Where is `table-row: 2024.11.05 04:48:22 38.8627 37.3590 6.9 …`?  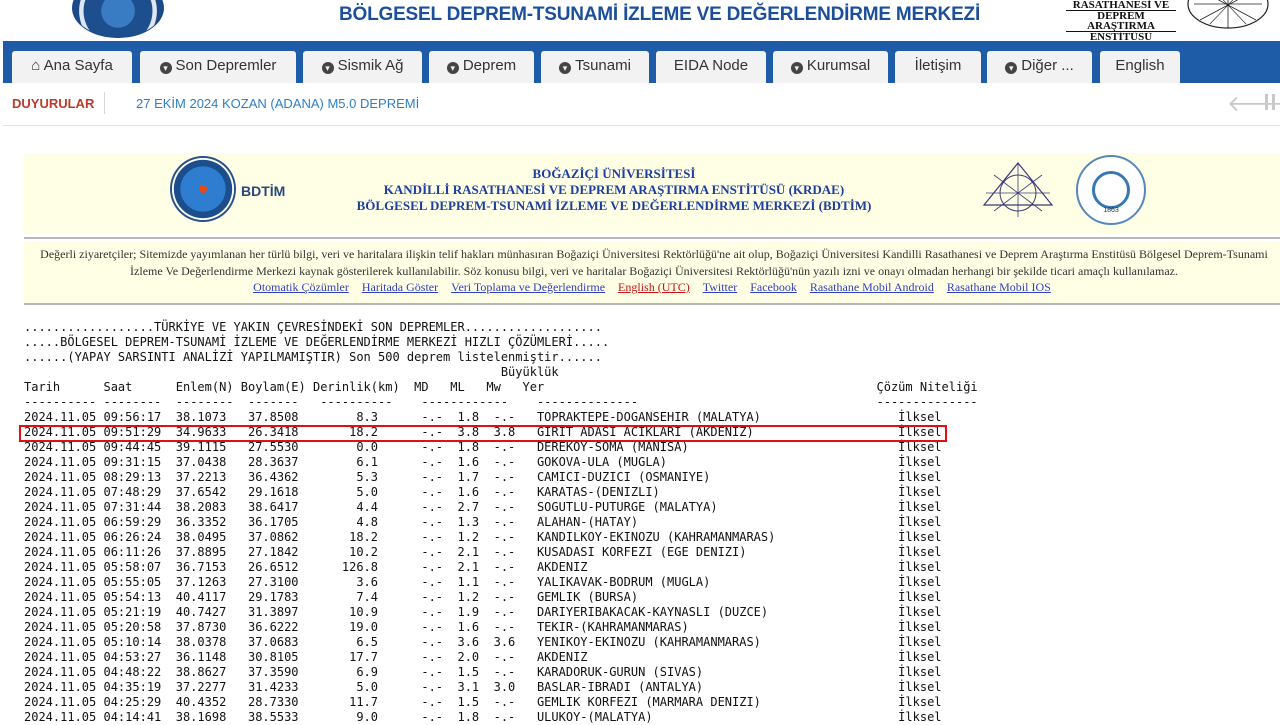 table-row: 2024.11.05 04:48:22 38.8627 37.3590 6.9 … is located at coordinates (483, 672).